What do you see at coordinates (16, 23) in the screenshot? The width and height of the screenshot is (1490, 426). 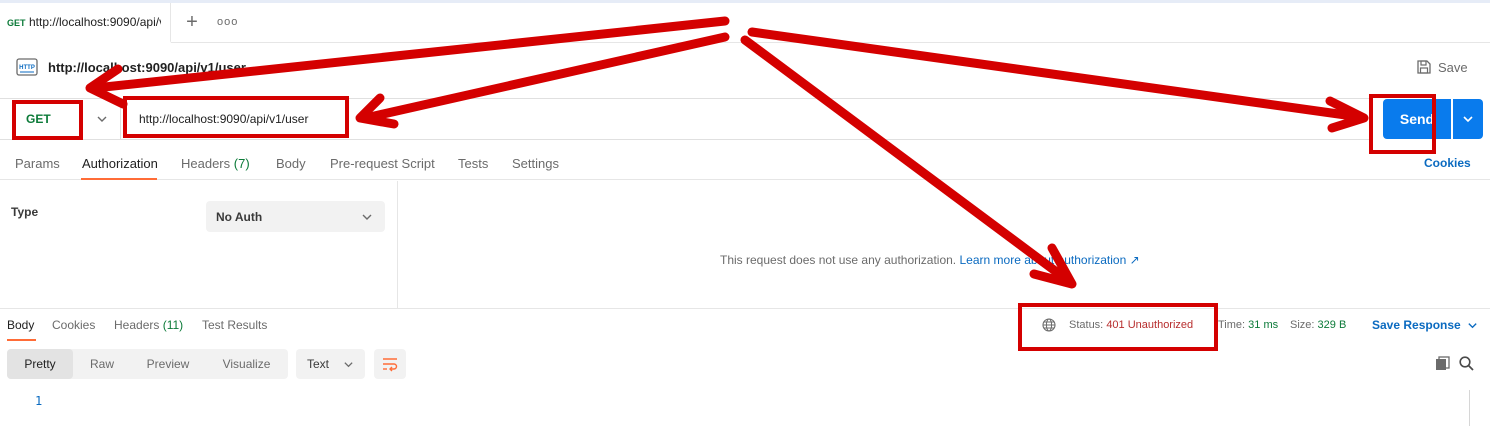 I see `tab-method-label: GET` at bounding box center [16, 23].